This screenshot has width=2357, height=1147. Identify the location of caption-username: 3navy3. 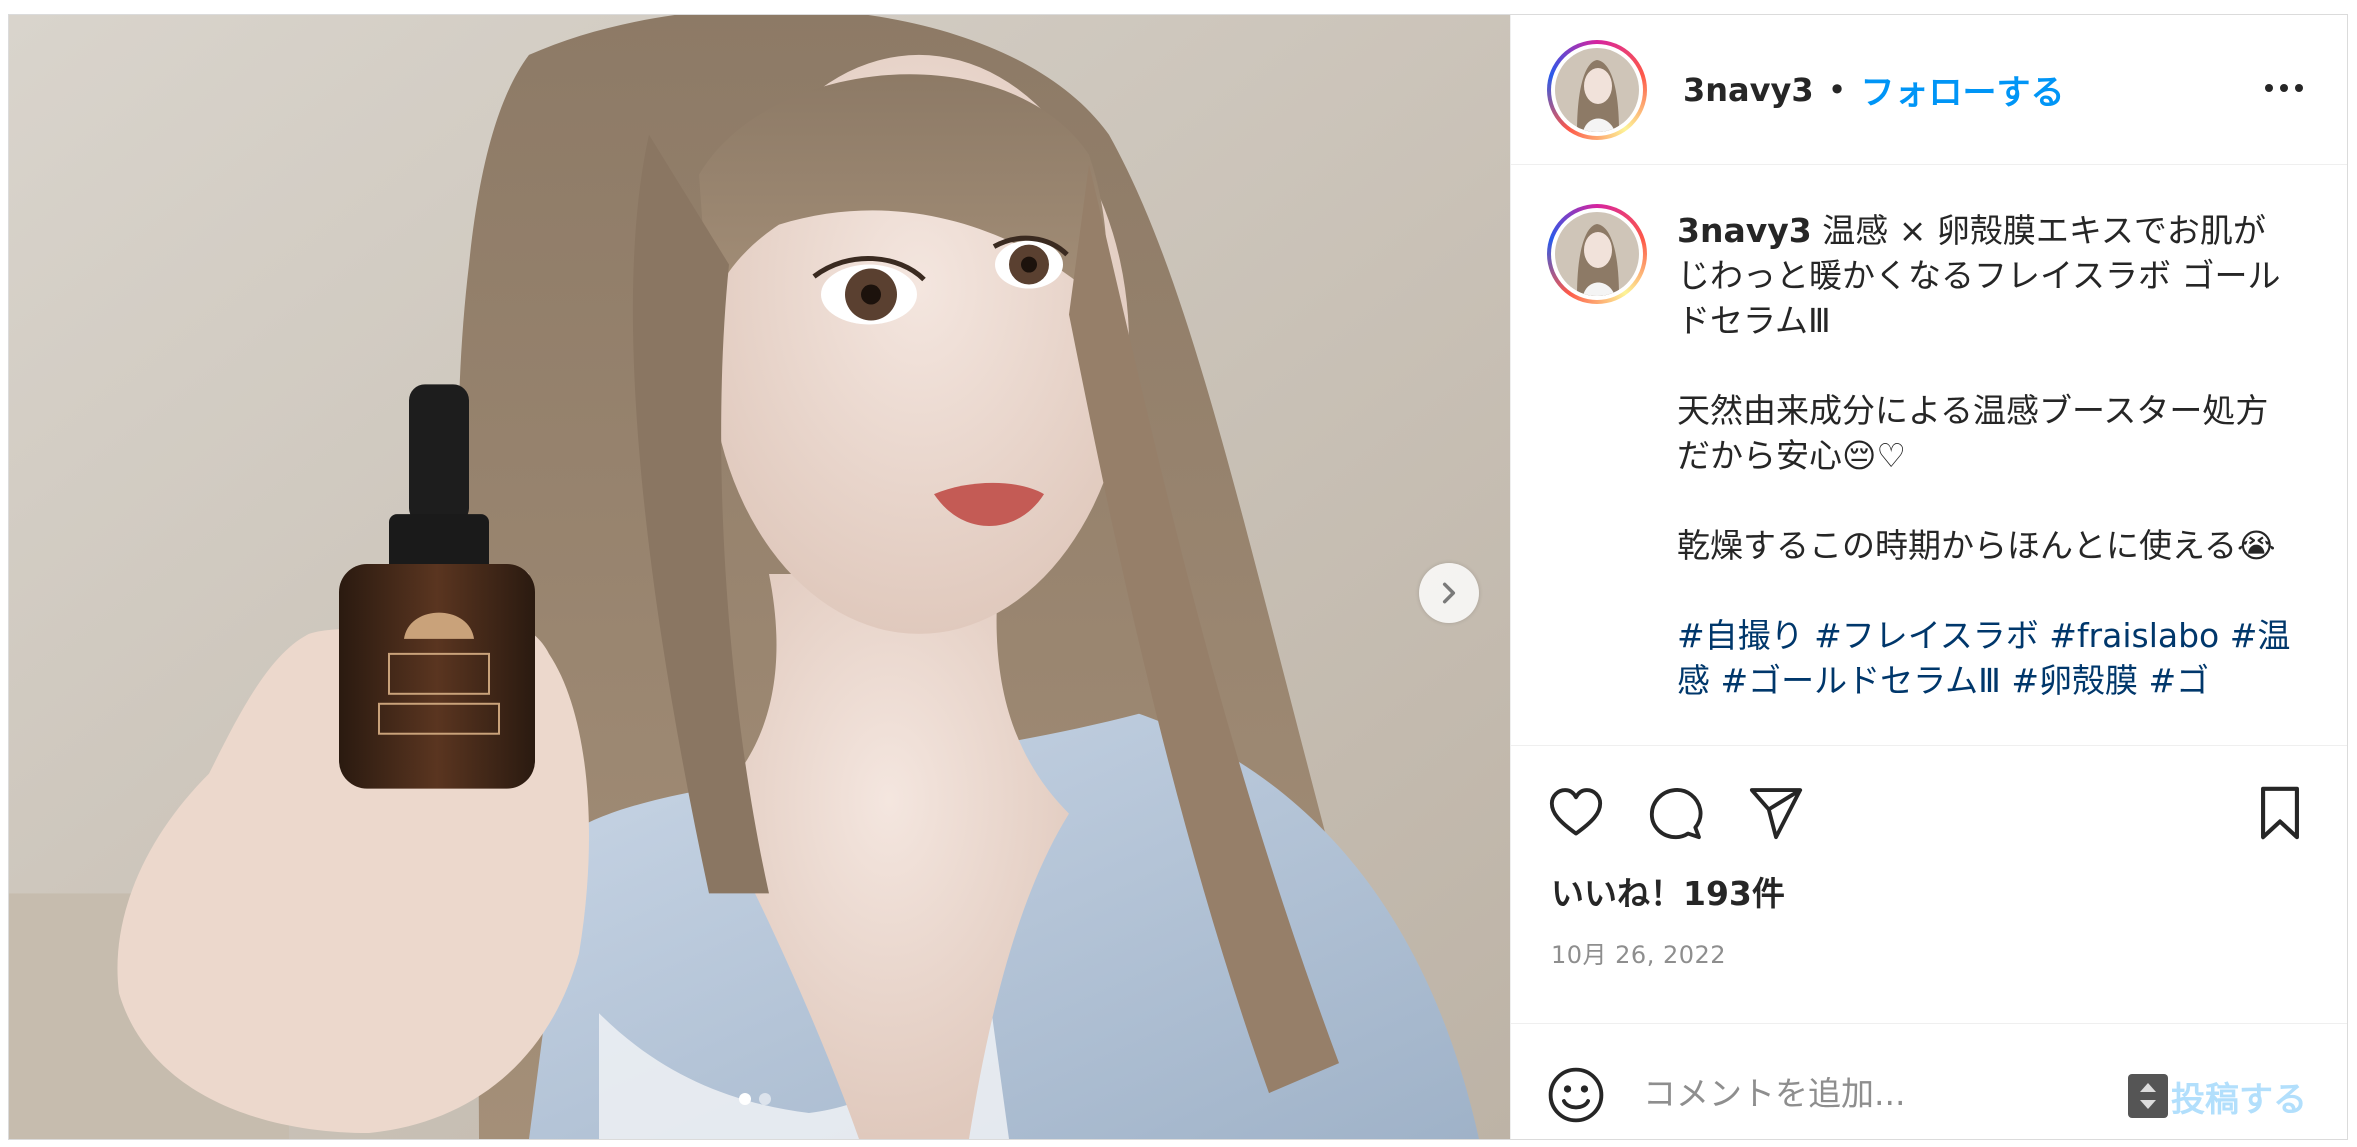
(1744, 230).